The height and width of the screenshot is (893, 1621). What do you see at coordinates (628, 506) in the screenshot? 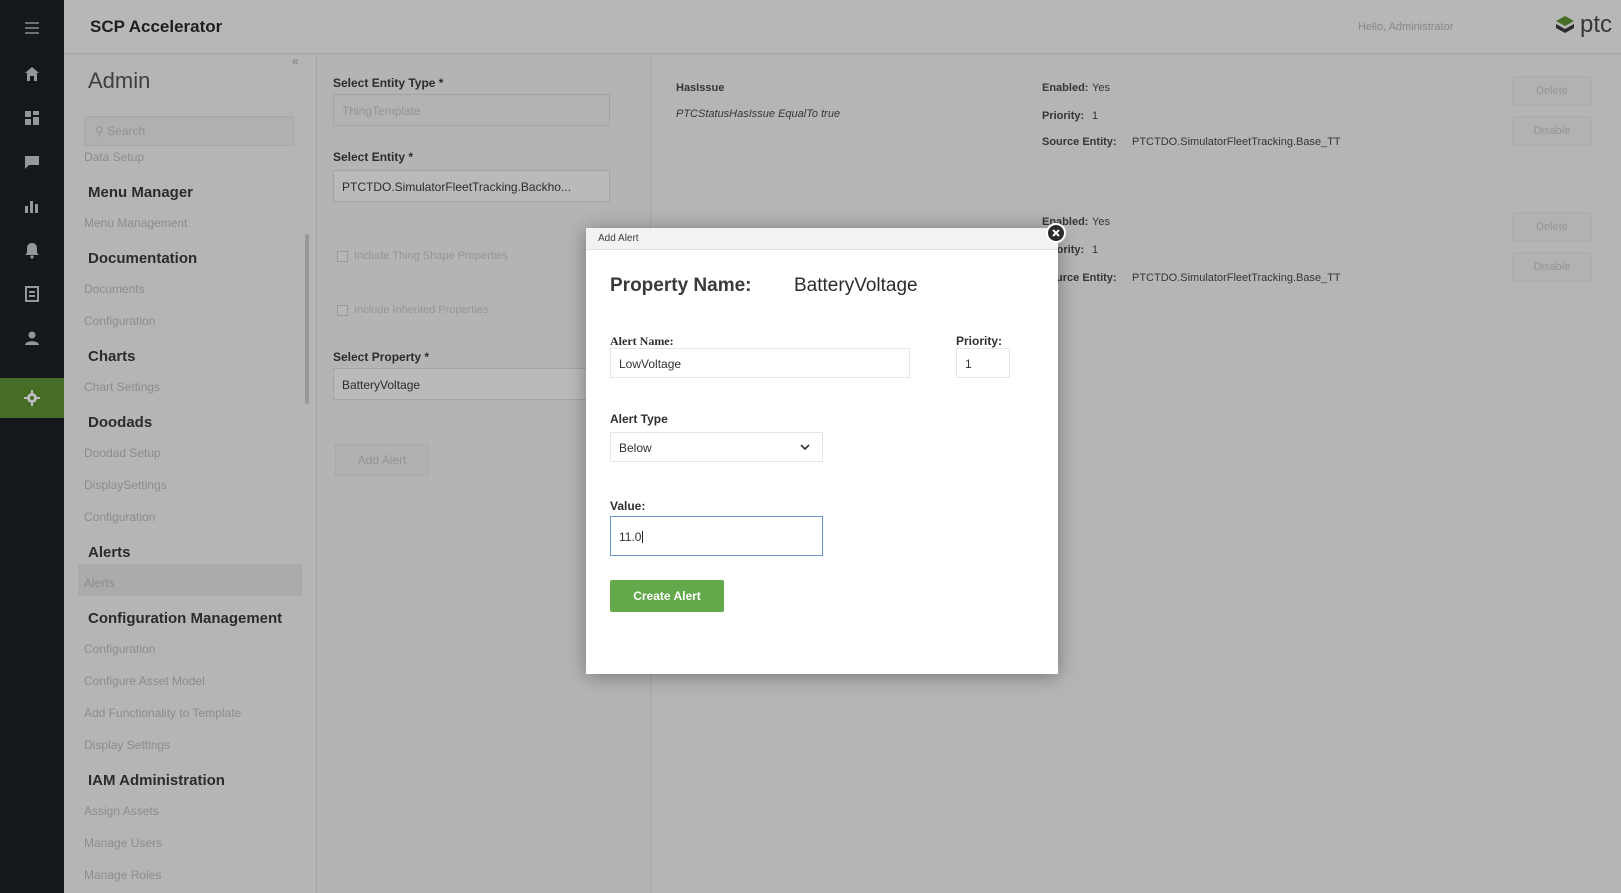
I see `value-label: Value:` at bounding box center [628, 506].